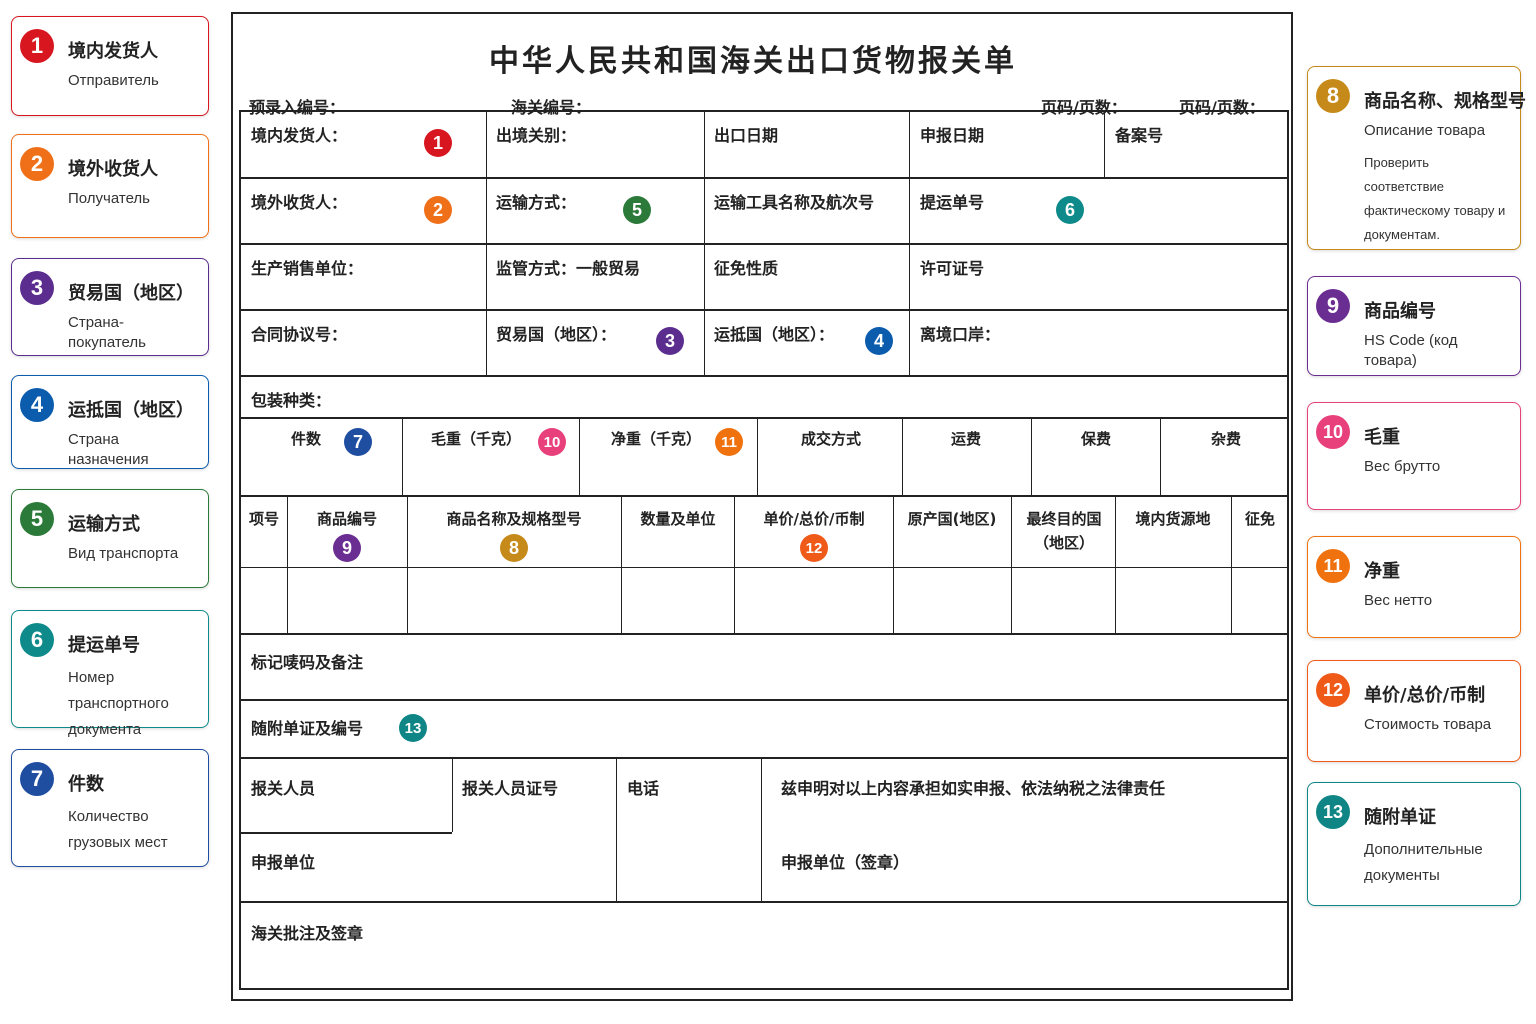  I want to click on legend-ru: Количество грузовых мест, so click(118, 829).